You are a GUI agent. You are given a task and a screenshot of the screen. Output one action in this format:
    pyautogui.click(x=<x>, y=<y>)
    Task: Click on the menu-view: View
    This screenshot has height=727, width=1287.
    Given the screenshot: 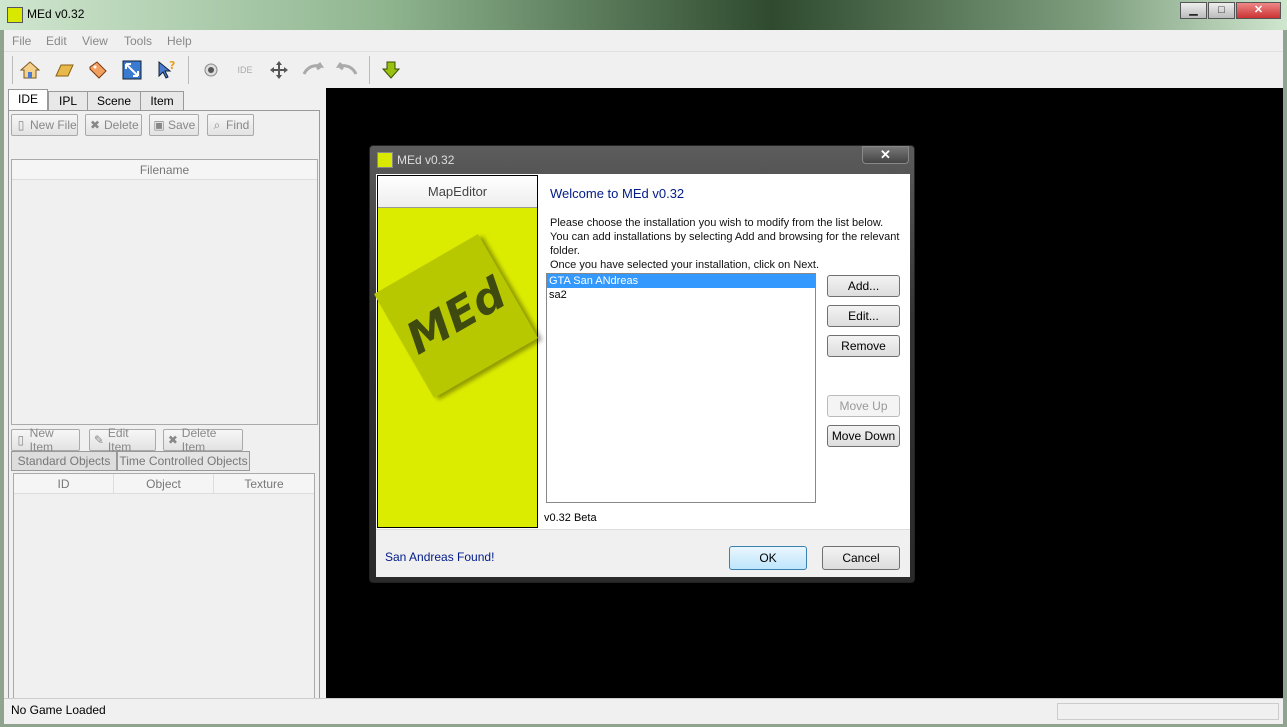 What is the action you would take?
    pyautogui.click(x=95, y=41)
    